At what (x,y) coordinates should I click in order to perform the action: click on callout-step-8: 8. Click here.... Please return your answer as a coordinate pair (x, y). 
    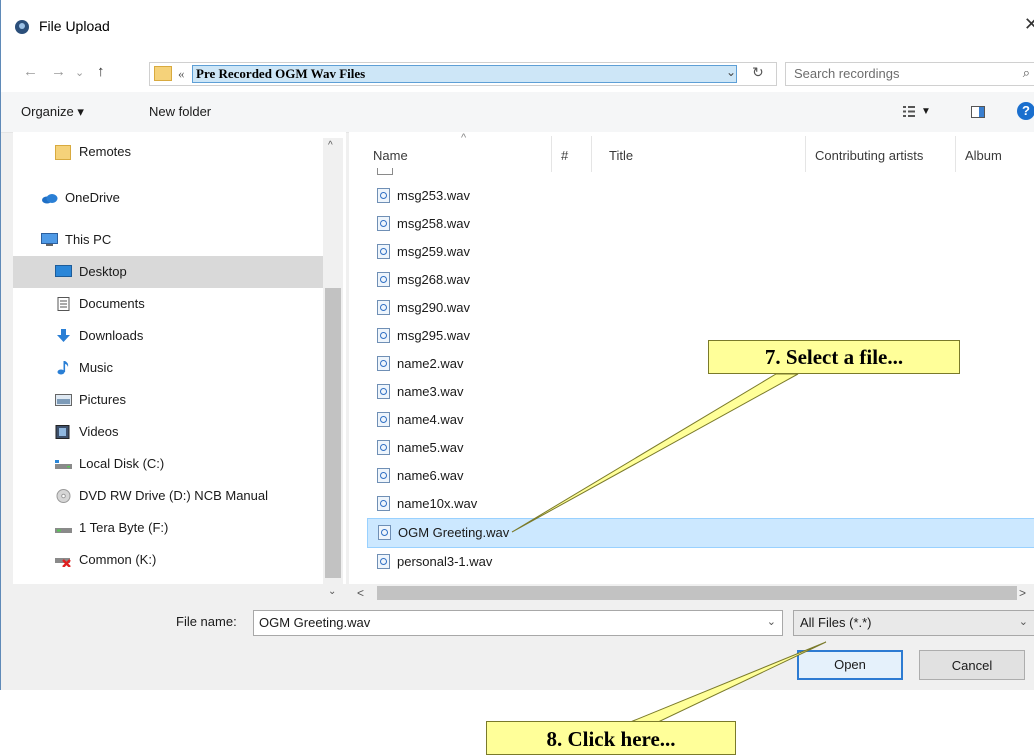
    Looking at the image, I should click on (611, 738).